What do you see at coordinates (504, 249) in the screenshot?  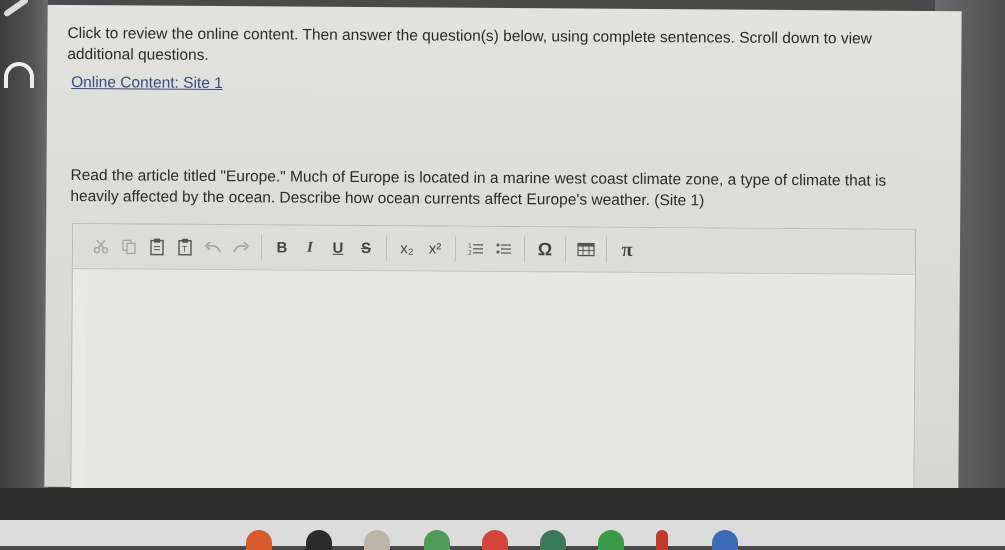 I see `bullet-list-icon` at bounding box center [504, 249].